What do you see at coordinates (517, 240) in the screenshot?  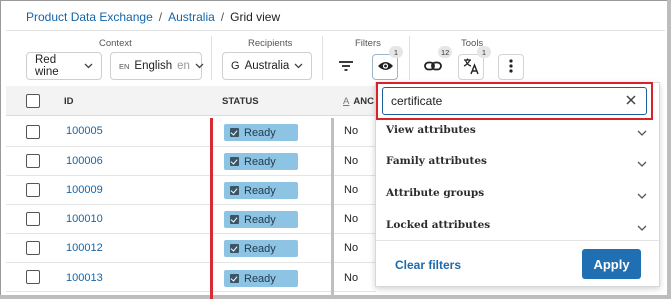 I see `panel-footer-divider` at bounding box center [517, 240].